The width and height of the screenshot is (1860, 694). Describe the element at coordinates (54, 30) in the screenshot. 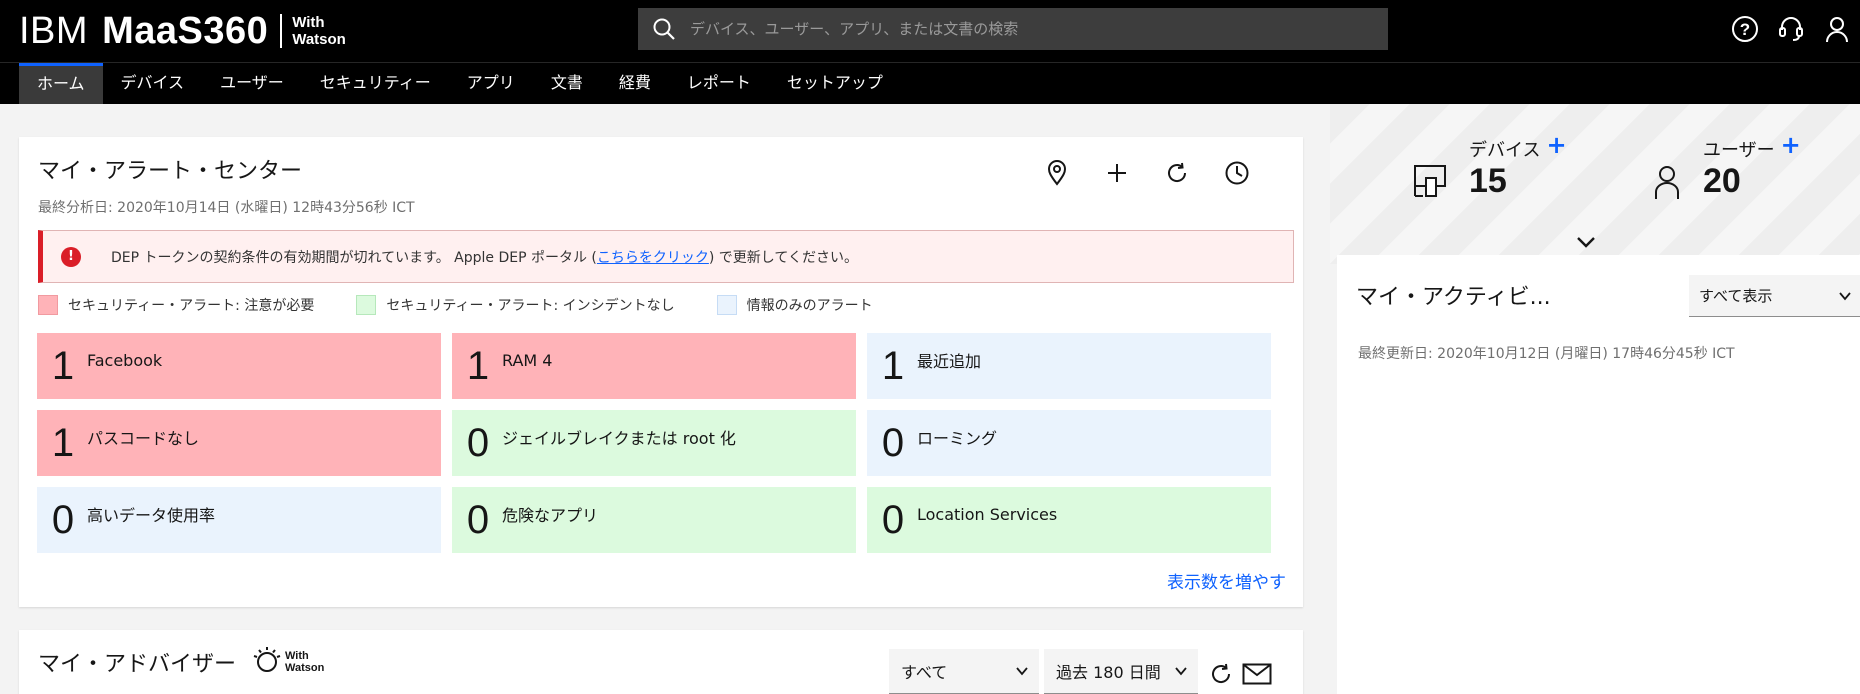

I see `brand-ibm: IBM` at that location.